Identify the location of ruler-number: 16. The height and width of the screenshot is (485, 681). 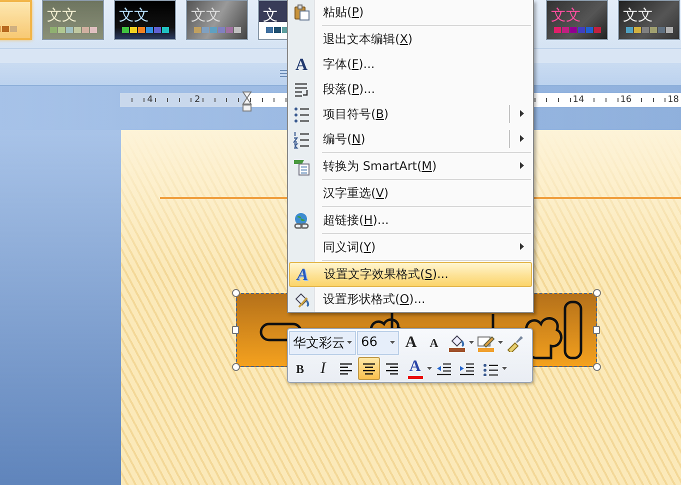
(626, 100).